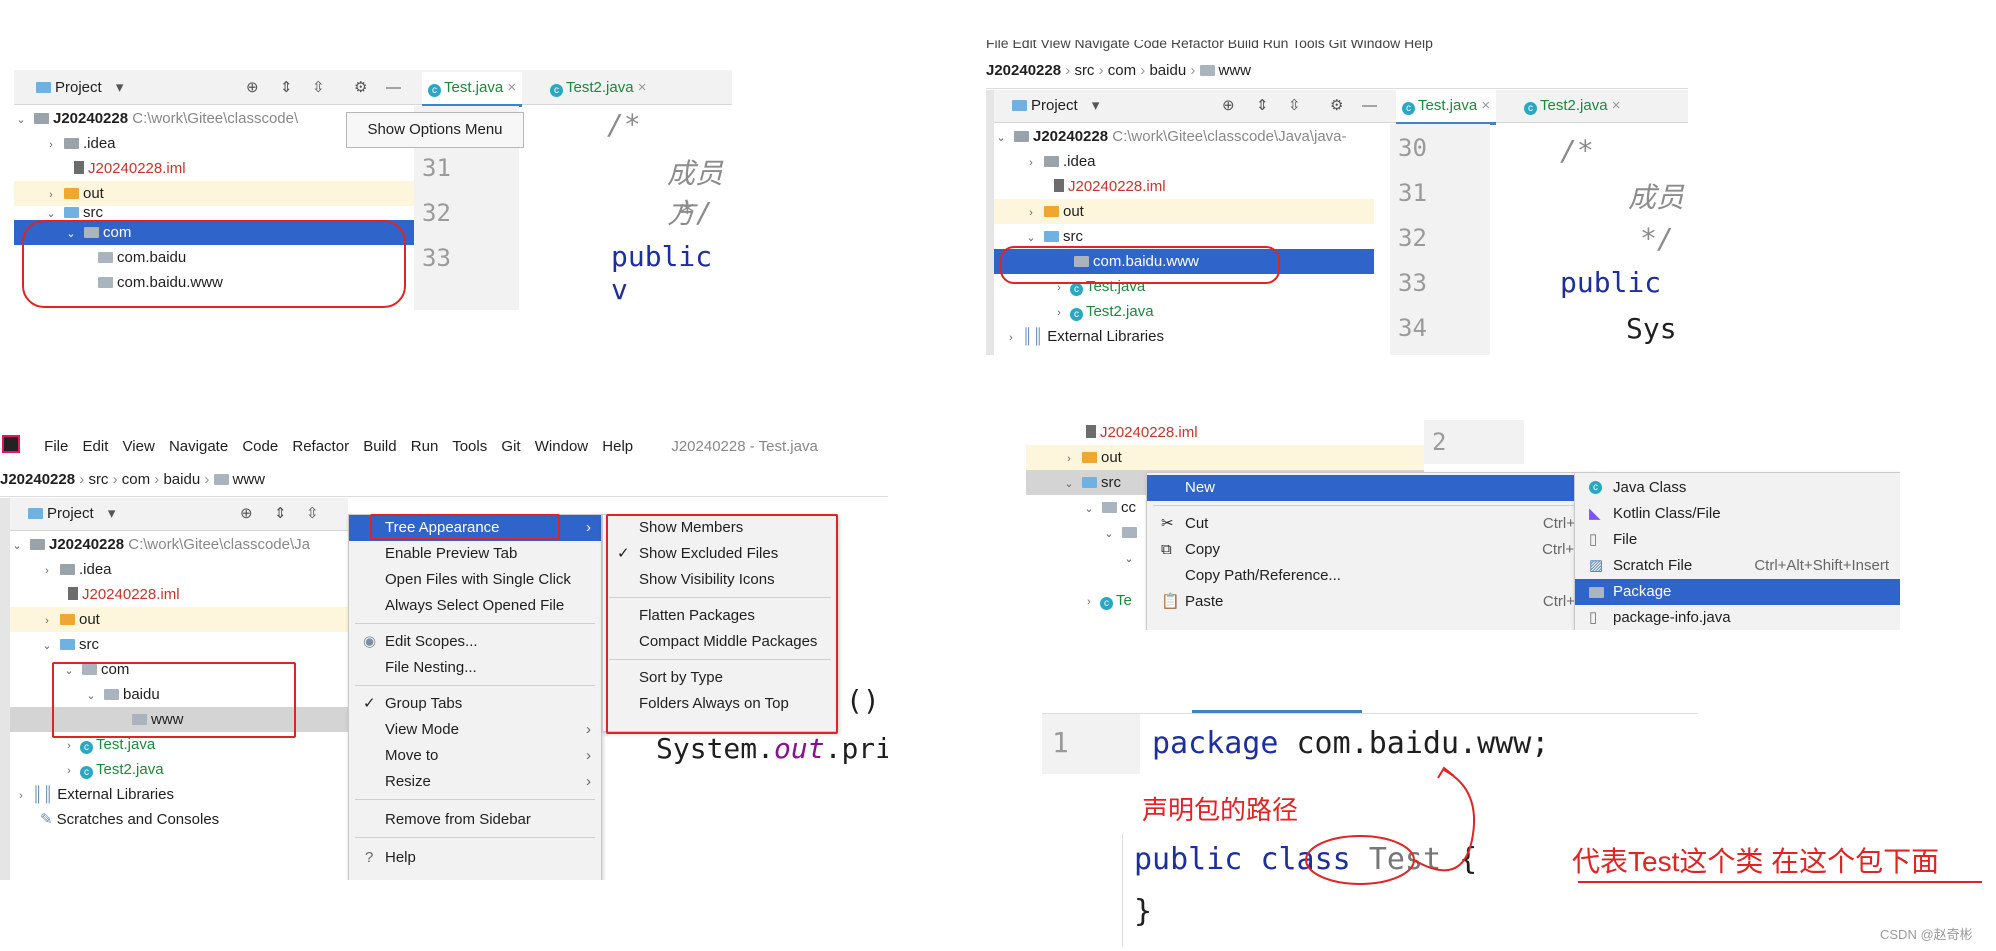  Describe the element at coordinates (425, 446) in the screenshot. I see `menu-run: Run` at that location.